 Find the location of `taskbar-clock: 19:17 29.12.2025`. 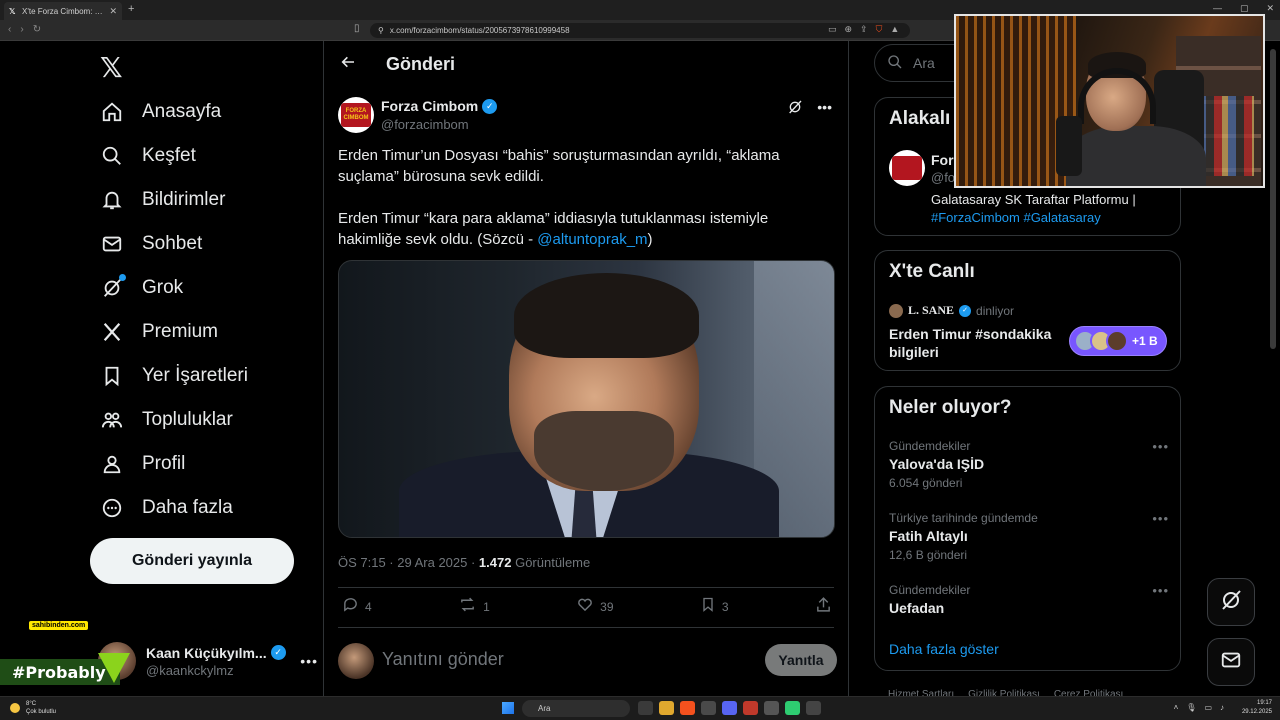

taskbar-clock: 19:17 29.12.2025 is located at coordinates (1257, 708).